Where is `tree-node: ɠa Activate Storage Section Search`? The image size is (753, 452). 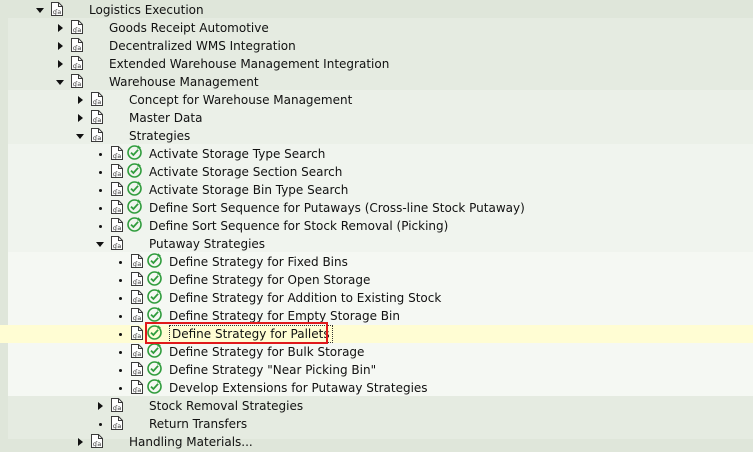
tree-node: ɠa Activate Storage Section Search is located at coordinates (376, 172).